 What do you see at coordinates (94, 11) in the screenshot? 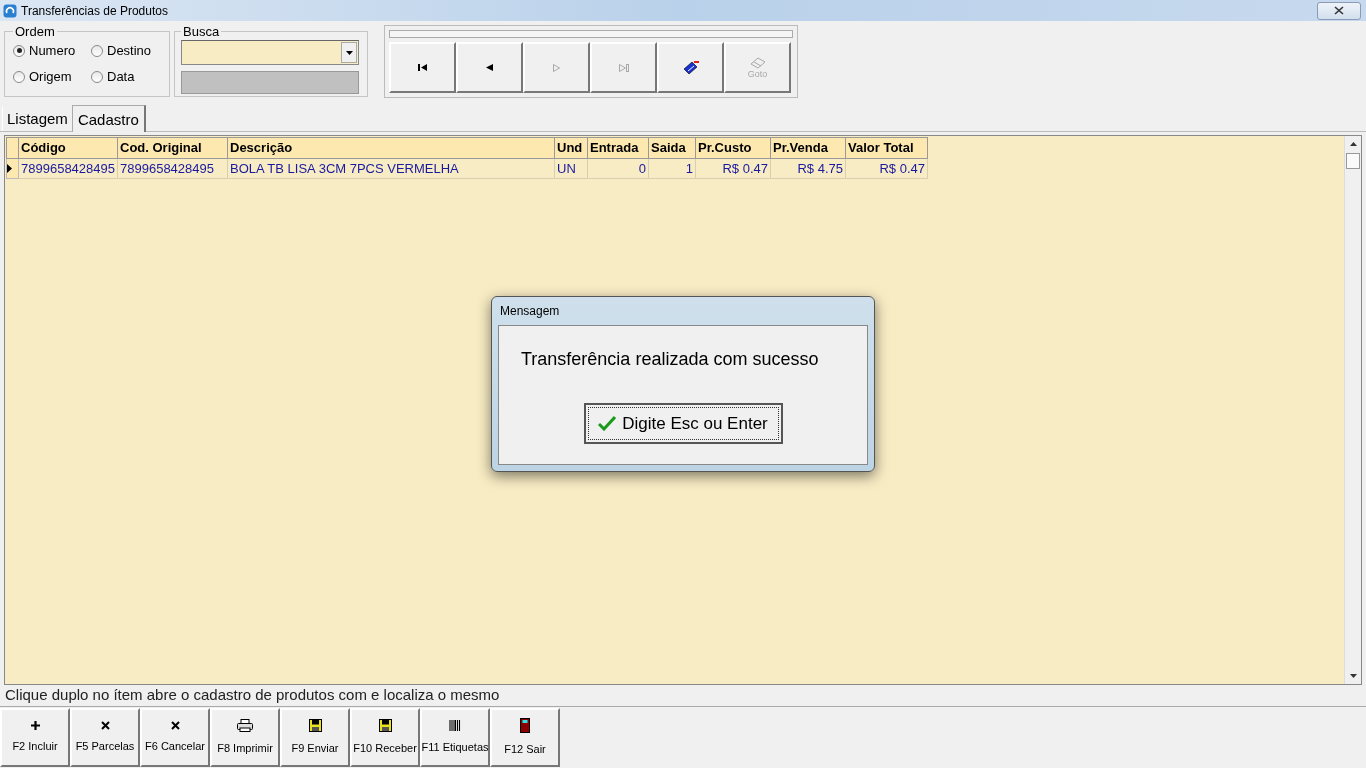
I see `window-title: Transferências de Produtos` at bounding box center [94, 11].